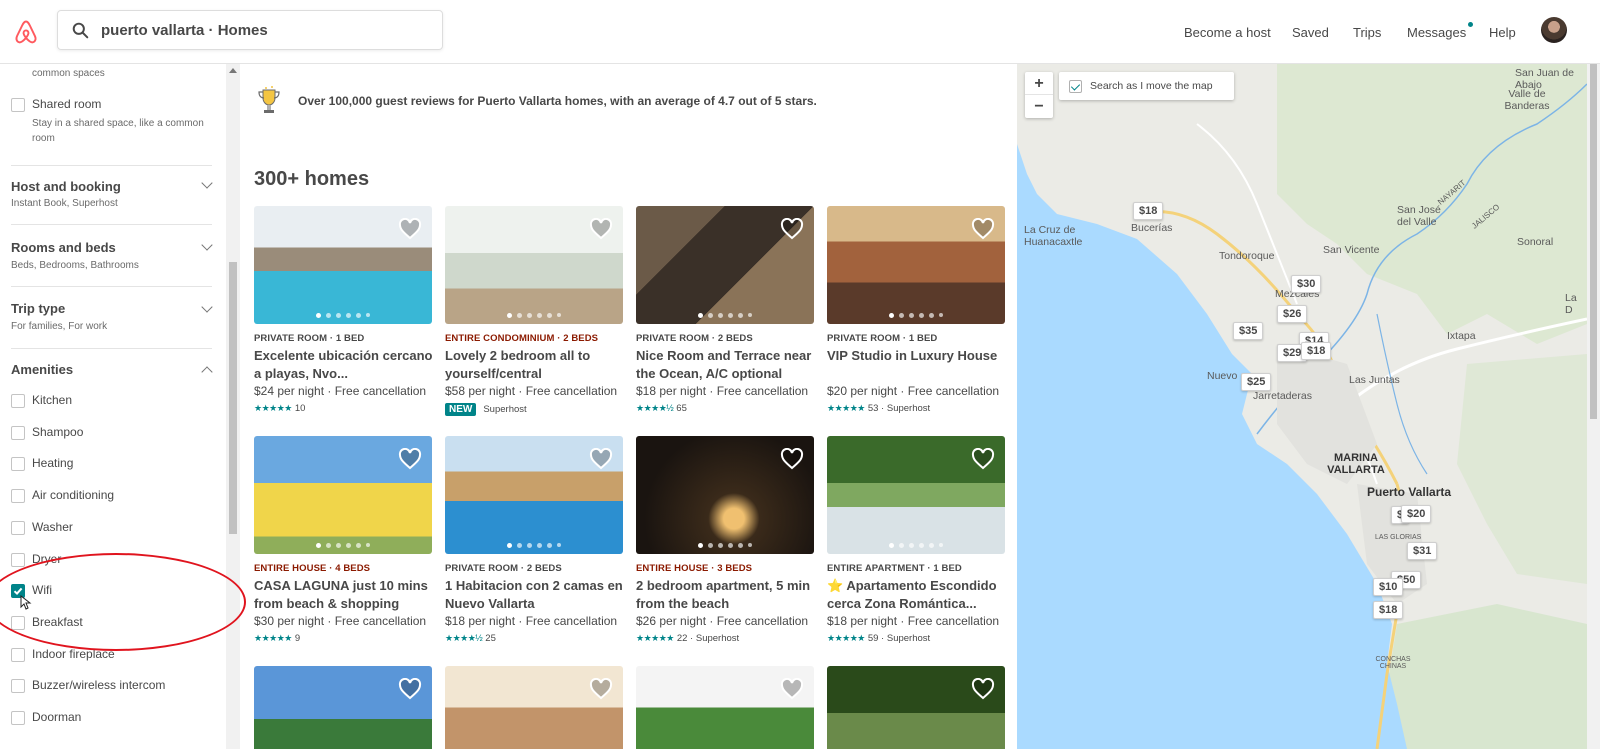  What do you see at coordinates (273, 638) in the screenshot?
I see `star-rating-icon: ★★★★★` at bounding box center [273, 638].